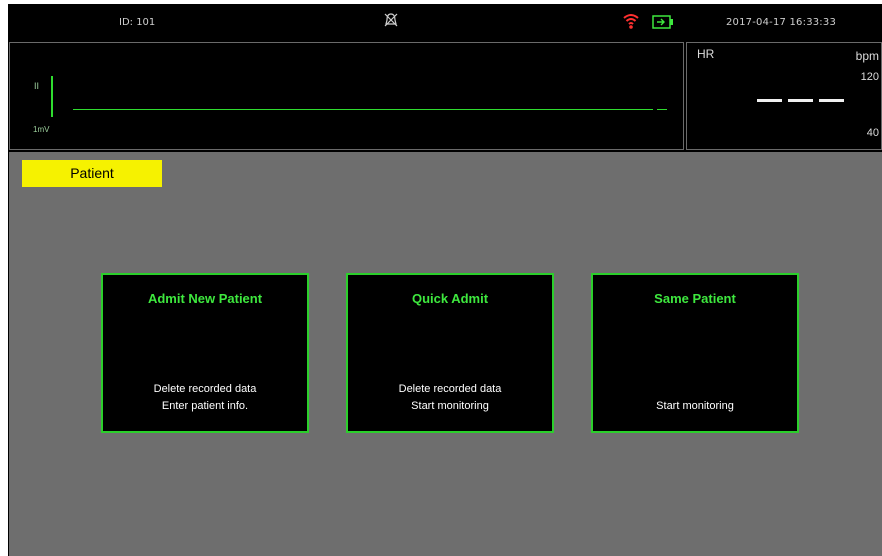 The height and width of the screenshot is (556, 882). I want to click on card-description-line, so click(695, 389).